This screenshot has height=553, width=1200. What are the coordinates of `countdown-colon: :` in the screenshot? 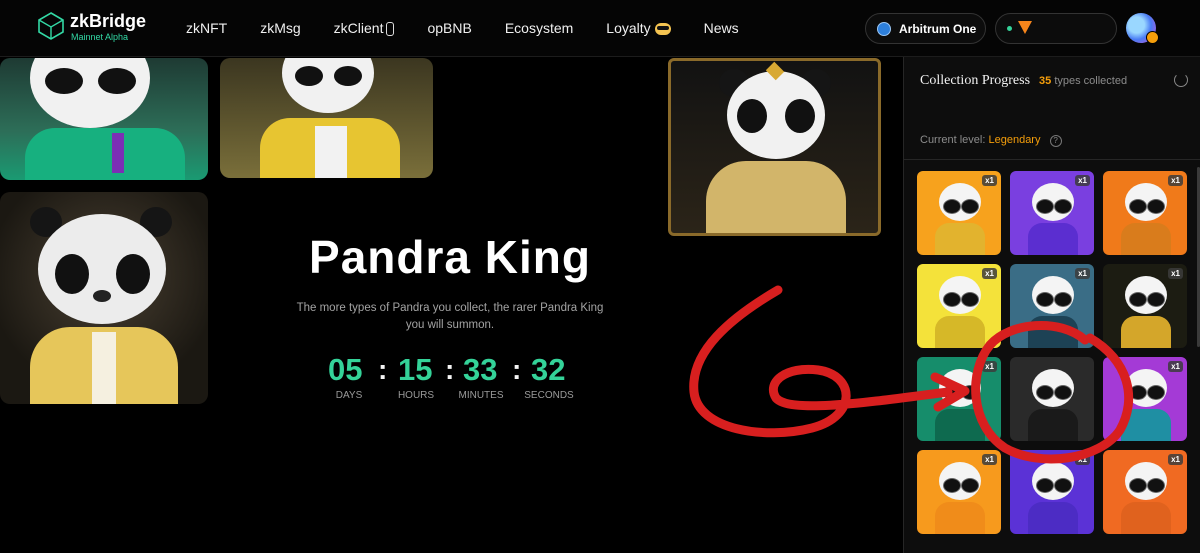 It's located at (450, 369).